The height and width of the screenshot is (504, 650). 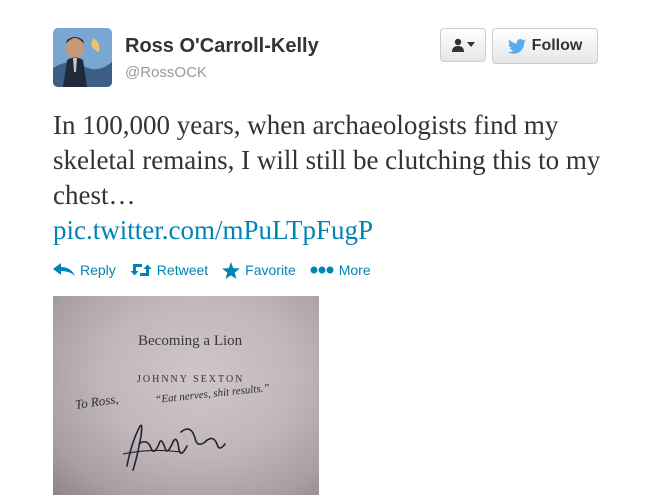 I want to click on tweet-actions: Reply Retweet Favorite More, so click(x=212, y=270).